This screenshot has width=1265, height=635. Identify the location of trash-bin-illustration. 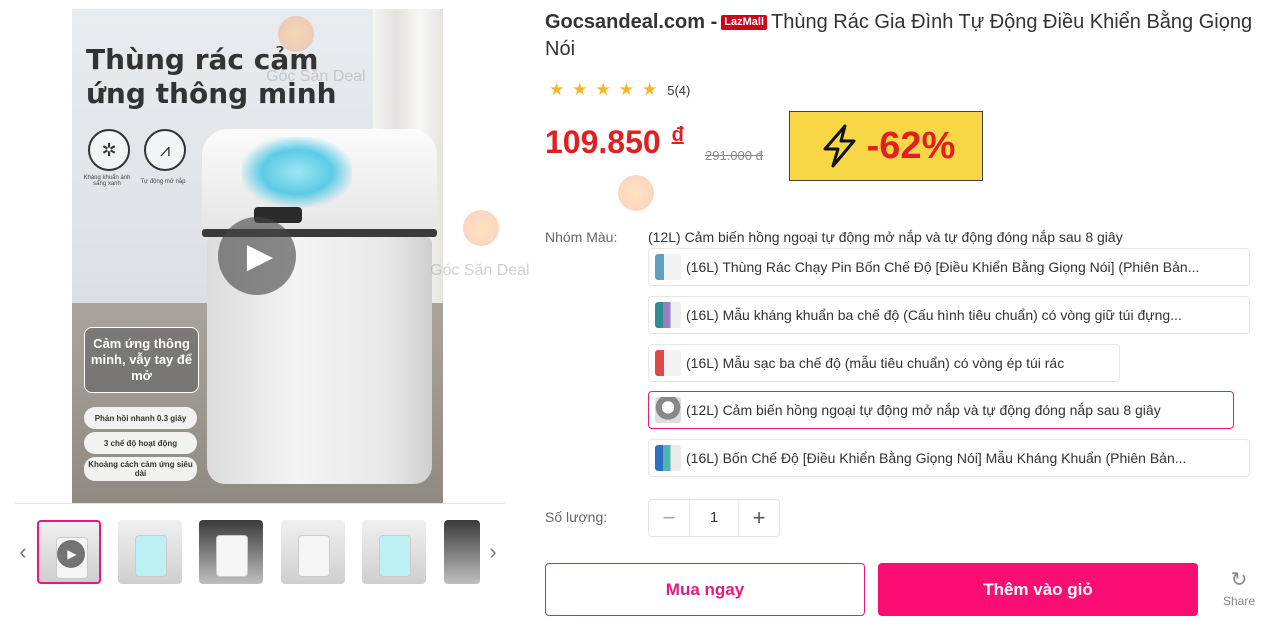
(319, 306).